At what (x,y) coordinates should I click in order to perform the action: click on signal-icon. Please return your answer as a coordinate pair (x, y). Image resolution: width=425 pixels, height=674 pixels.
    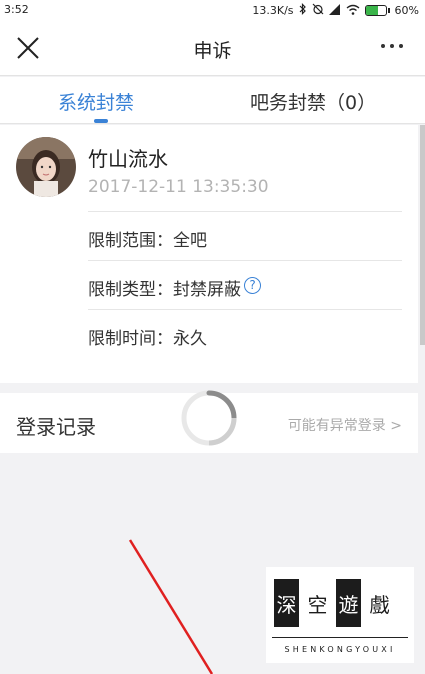
    Looking at the image, I should click on (334, 10).